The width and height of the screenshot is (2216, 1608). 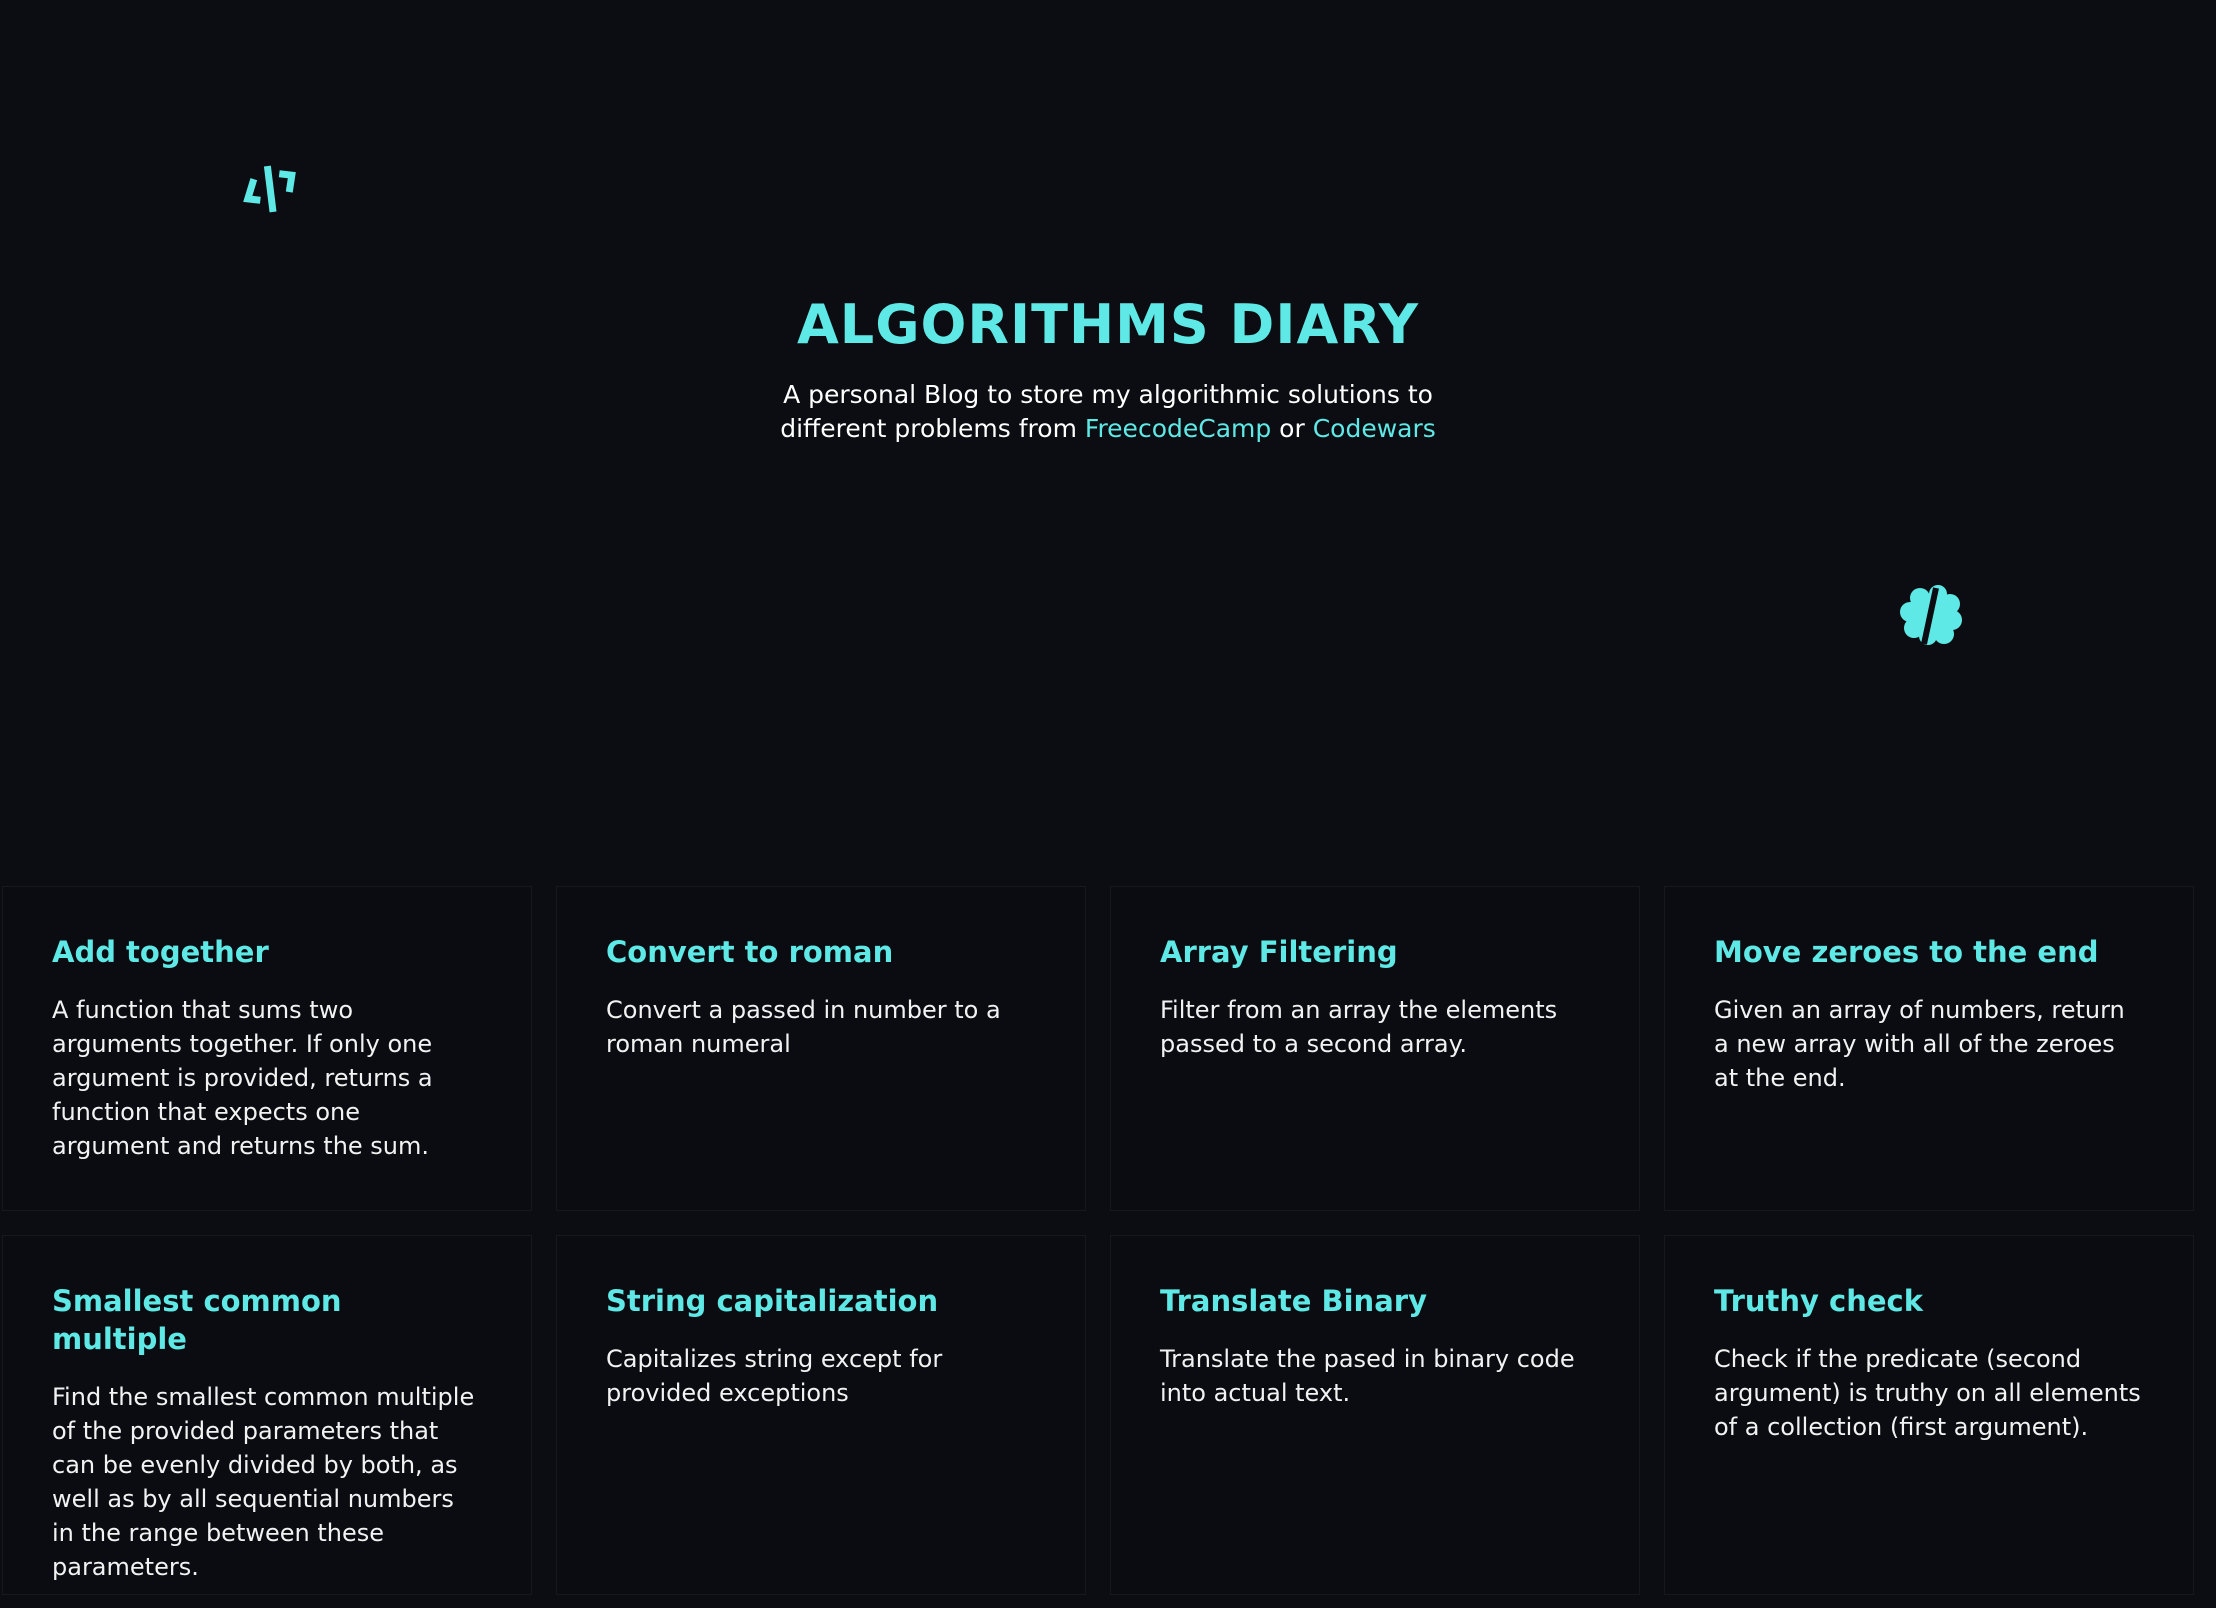 I want to click on card-title: Convert to roman, so click(x=750, y=952).